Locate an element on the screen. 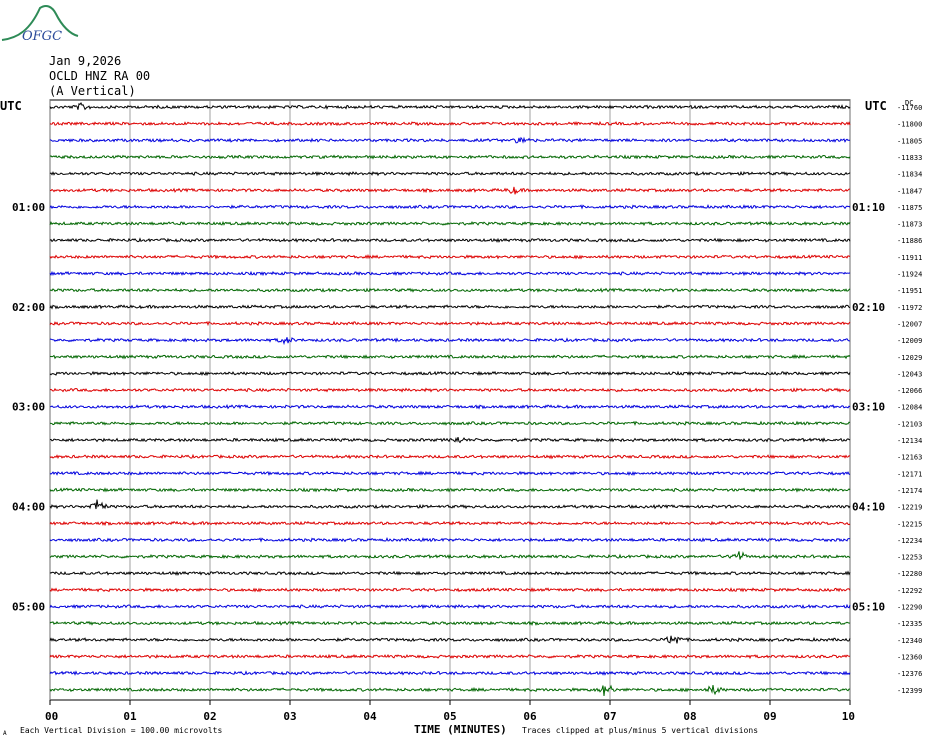 This screenshot has height=744, width=930. right-utc-label: UTC is located at coordinates (876, 106).